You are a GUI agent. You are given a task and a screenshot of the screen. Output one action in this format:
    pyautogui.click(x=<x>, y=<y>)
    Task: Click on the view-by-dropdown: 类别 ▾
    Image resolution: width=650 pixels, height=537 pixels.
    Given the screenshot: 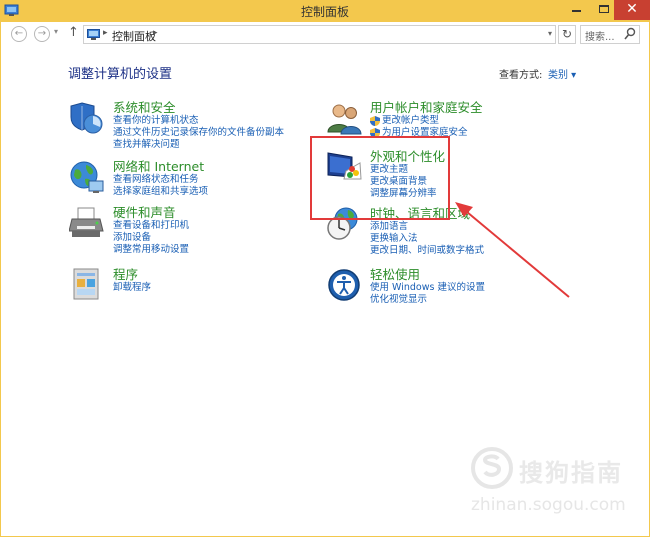 What is the action you would take?
    pyautogui.click(x=562, y=73)
    